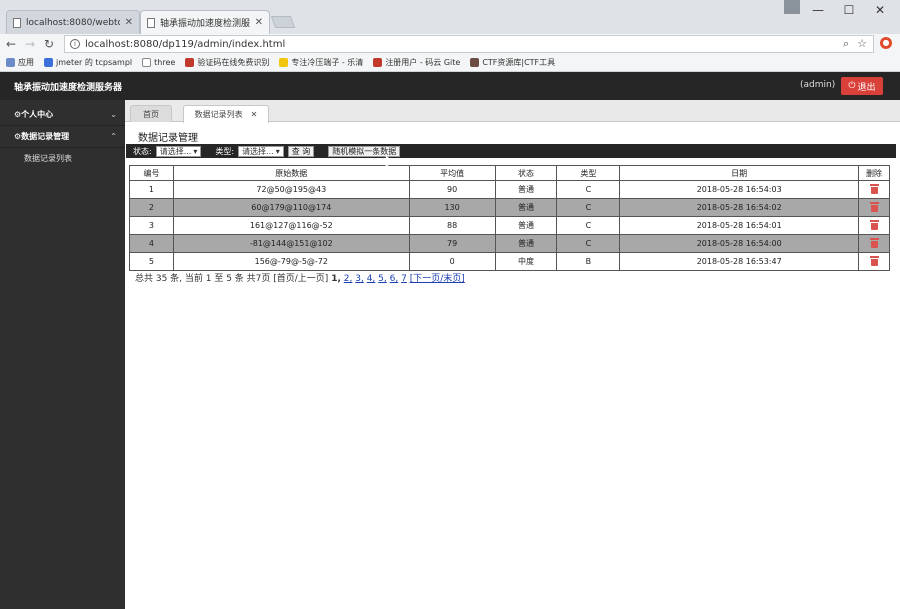 Image resolution: width=900 pixels, height=609 pixels. What do you see at coordinates (227, 62) in the screenshot?
I see `bookmark-item: 验证码在线免费识别` at bounding box center [227, 62].